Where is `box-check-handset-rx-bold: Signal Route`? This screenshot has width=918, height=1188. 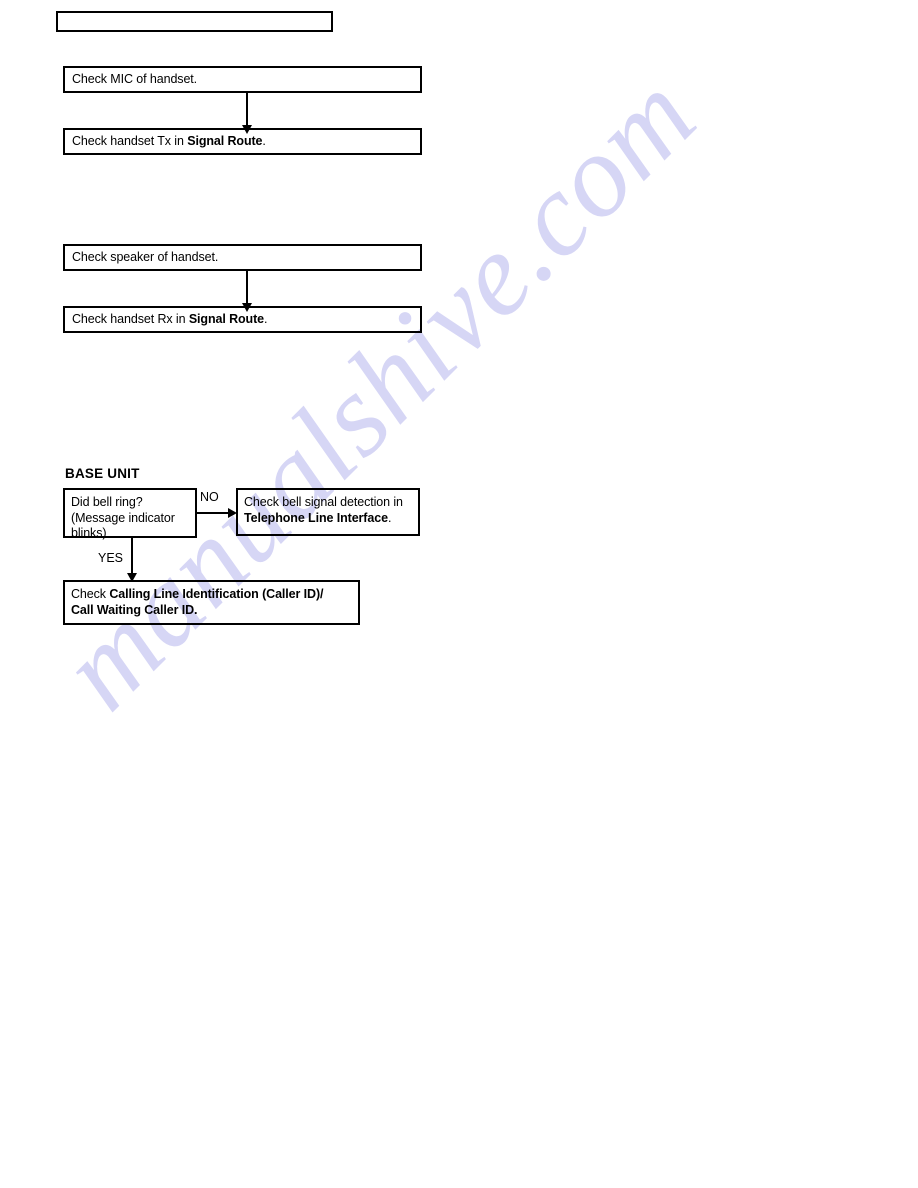
box-check-handset-rx-bold: Signal Route is located at coordinates (226, 319).